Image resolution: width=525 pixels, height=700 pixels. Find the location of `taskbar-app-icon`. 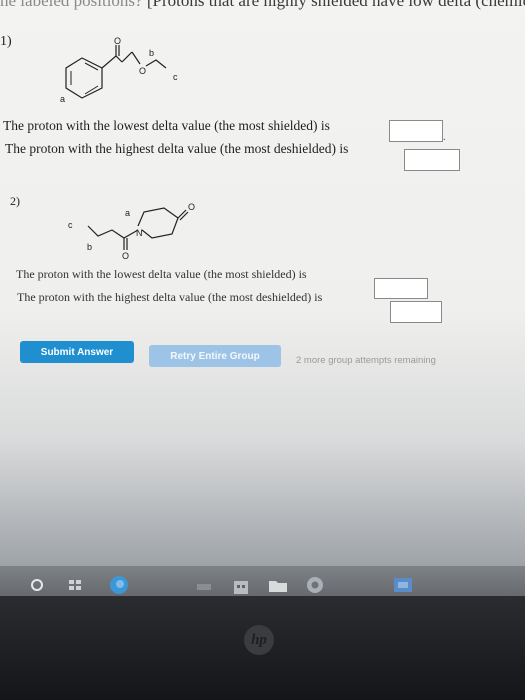

taskbar-app-icon is located at coordinates (204, 587).